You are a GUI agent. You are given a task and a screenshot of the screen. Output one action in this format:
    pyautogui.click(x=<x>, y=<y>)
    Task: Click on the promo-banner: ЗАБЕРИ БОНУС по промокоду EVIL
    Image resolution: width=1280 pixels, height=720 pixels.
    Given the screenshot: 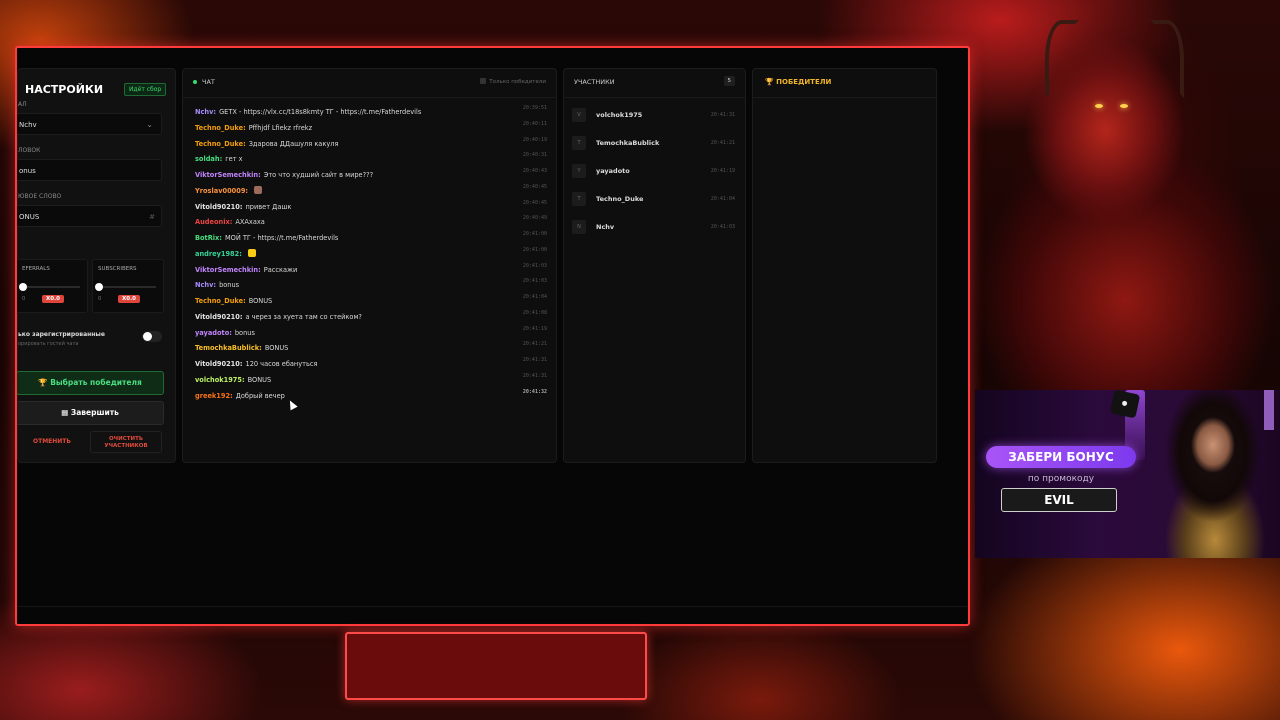 What is the action you would take?
    pyautogui.click(x=1127, y=474)
    